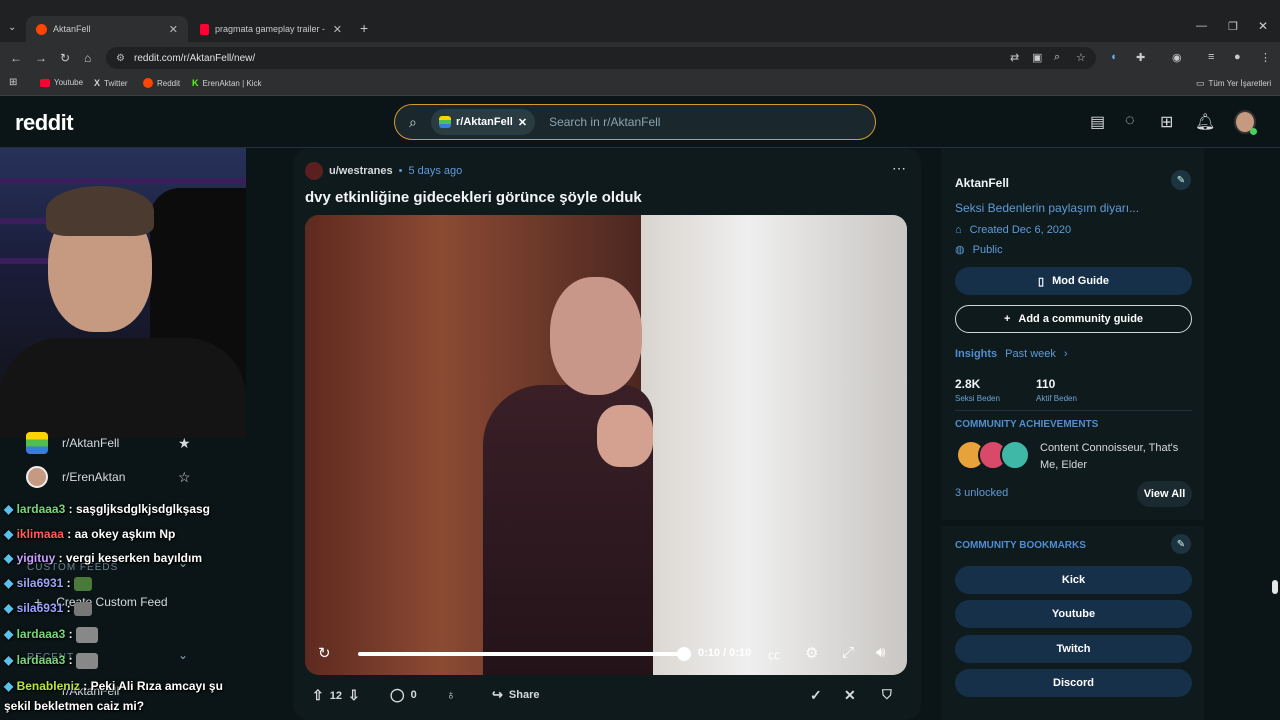 The image size is (1280, 720). I want to click on search-input: Search in r/AktanFell, so click(604, 122).